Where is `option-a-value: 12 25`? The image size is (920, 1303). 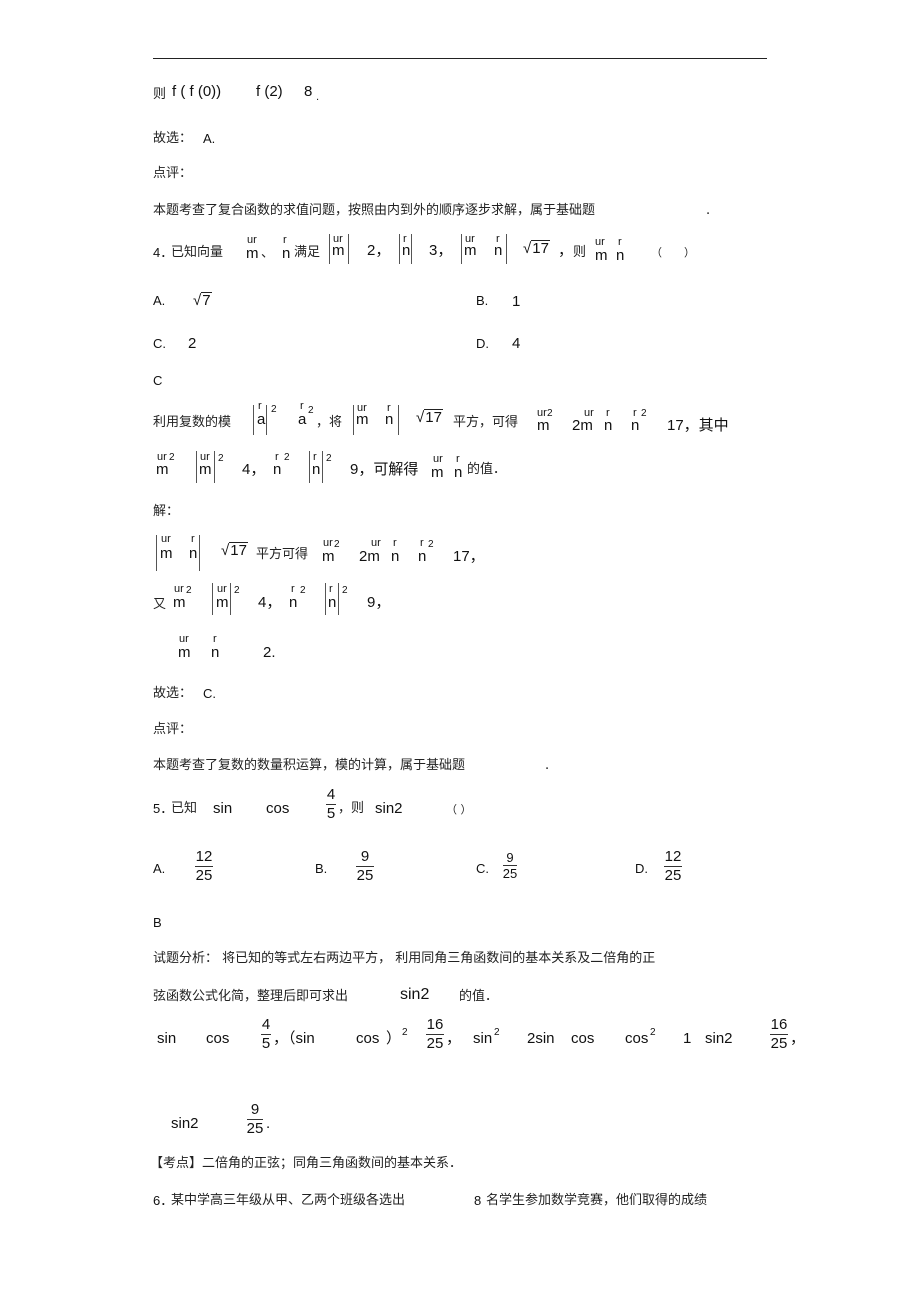 option-a-value: 12 25 is located at coordinates (204, 866).